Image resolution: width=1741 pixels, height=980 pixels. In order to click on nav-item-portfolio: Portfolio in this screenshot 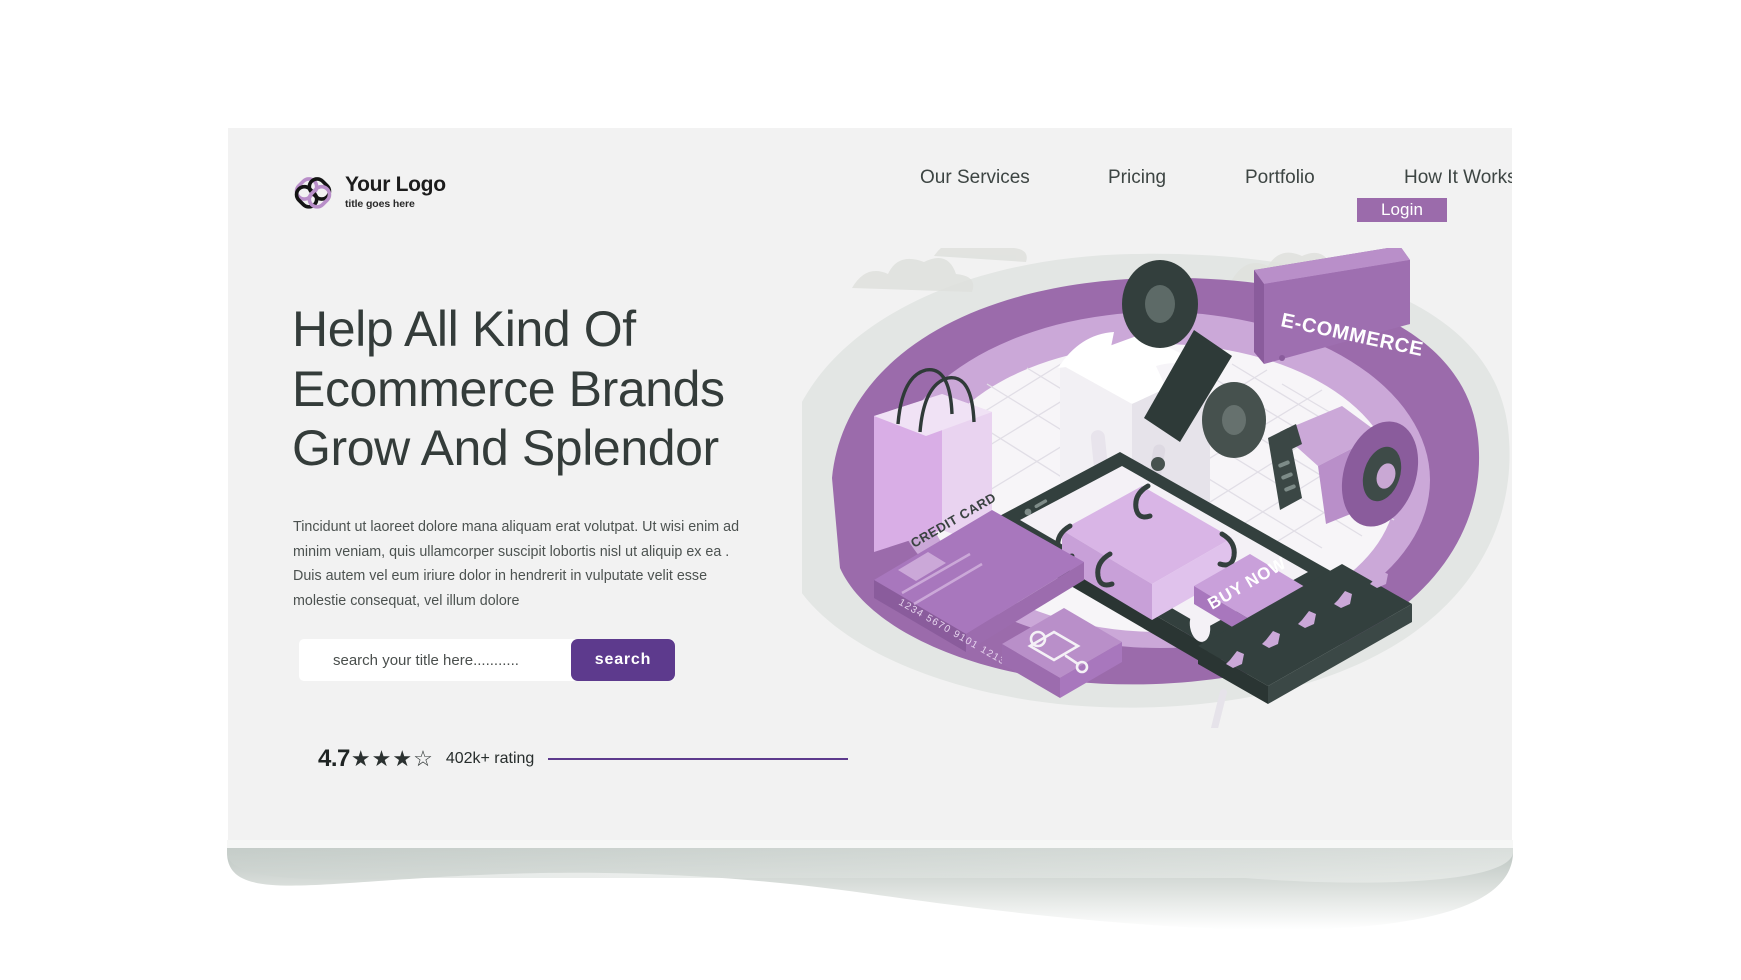, I will do `click(1280, 178)`.